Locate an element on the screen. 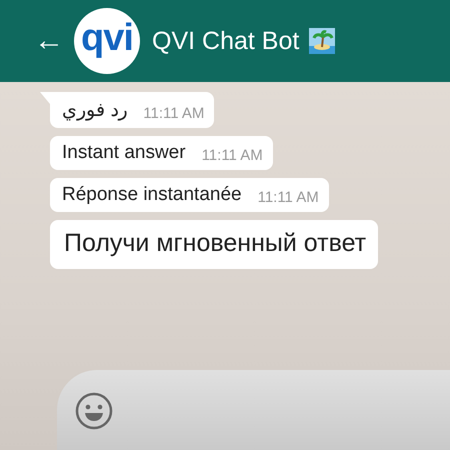 This screenshot has height=450, width=450. message-text: Instant answer is located at coordinates (124, 153).